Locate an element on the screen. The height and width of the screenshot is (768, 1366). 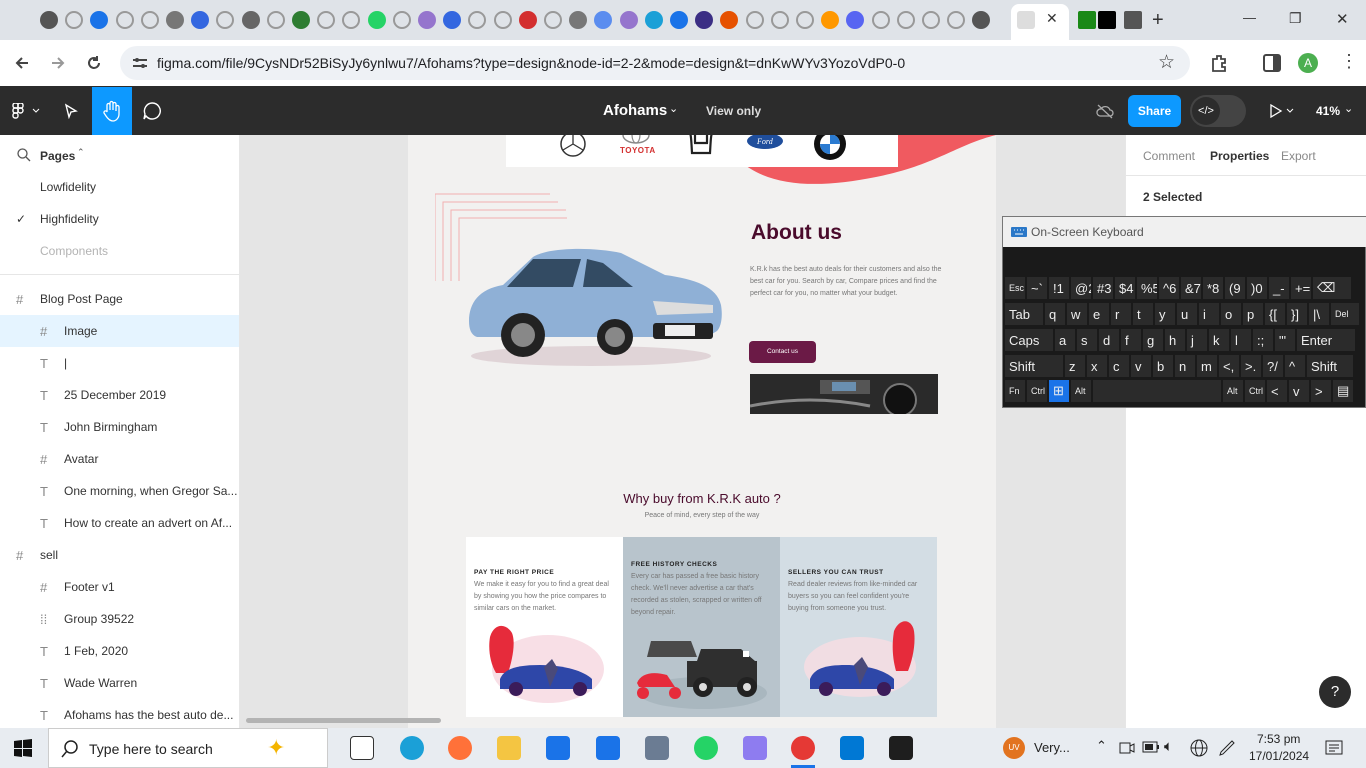
osk-key: o is located at coordinates (1231, 314).